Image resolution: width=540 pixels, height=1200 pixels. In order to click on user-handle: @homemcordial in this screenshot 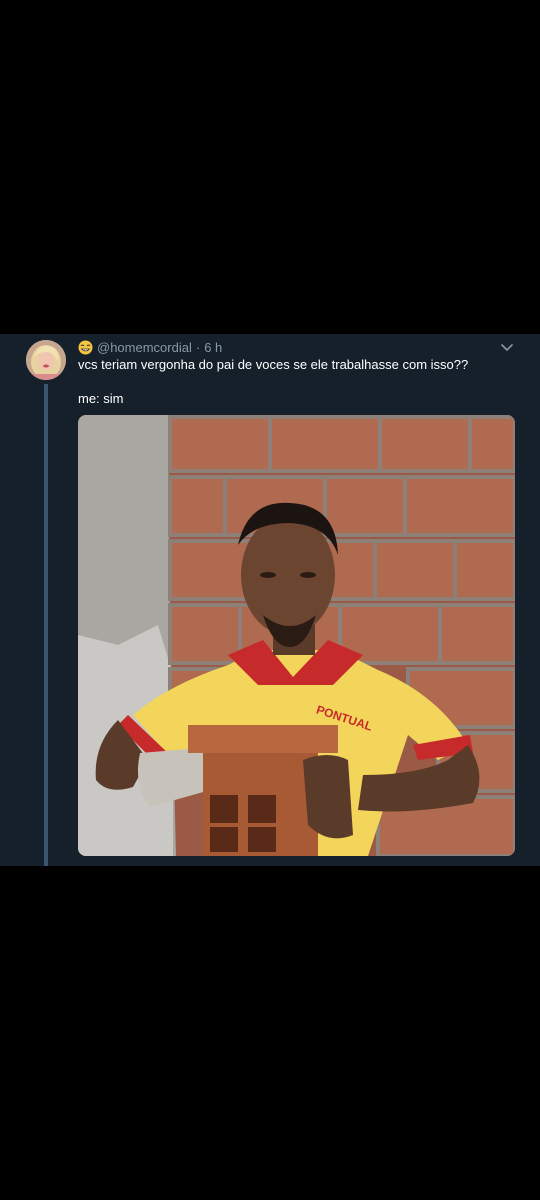, I will do `click(144, 347)`.